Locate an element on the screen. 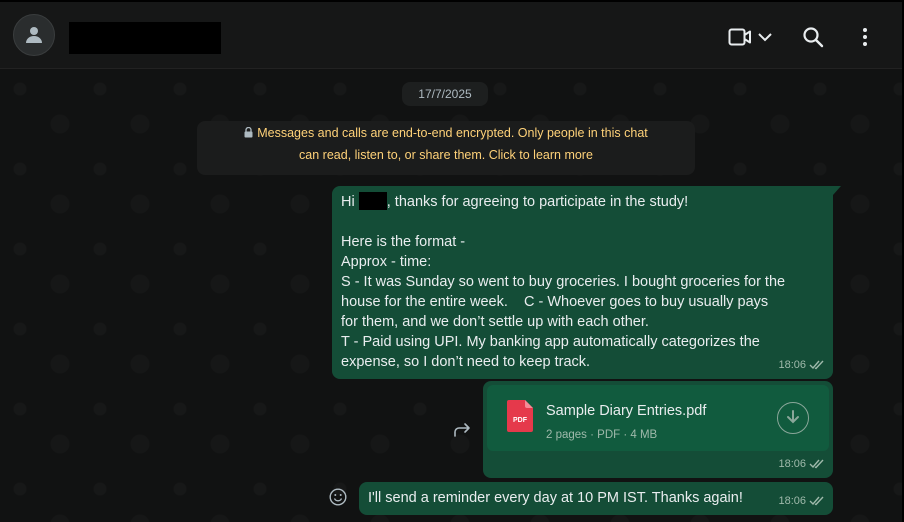 The image size is (904, 522). date-chip: 17/7/2025 is located at coordinates (445, 94).